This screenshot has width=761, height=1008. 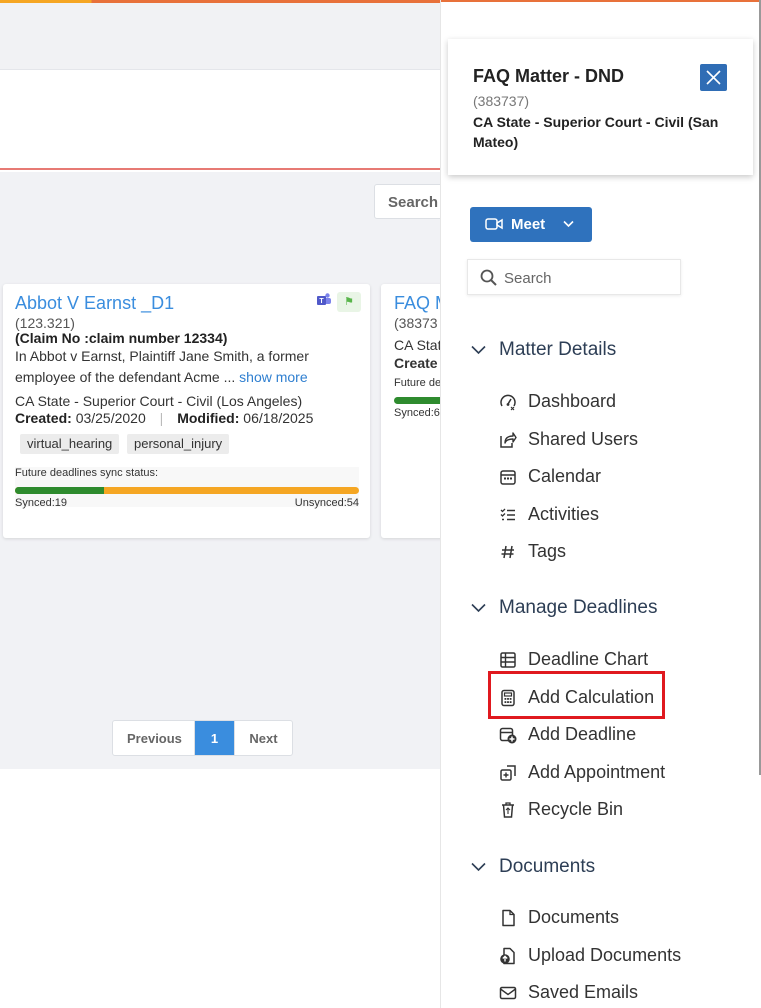 What do you see at coordinates (547, 866) in the screenshot?
I see `section-label: Documents` at bounding box center [547, 866].